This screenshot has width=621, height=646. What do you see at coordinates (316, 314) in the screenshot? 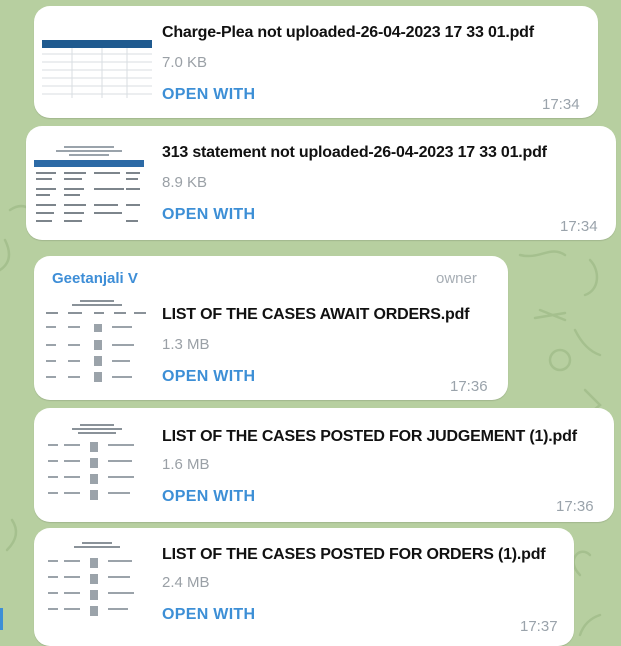
I see `file-name: LIST OF THE CASES AWAIT ORDERS.pdf` at bounding box center [316, 314].